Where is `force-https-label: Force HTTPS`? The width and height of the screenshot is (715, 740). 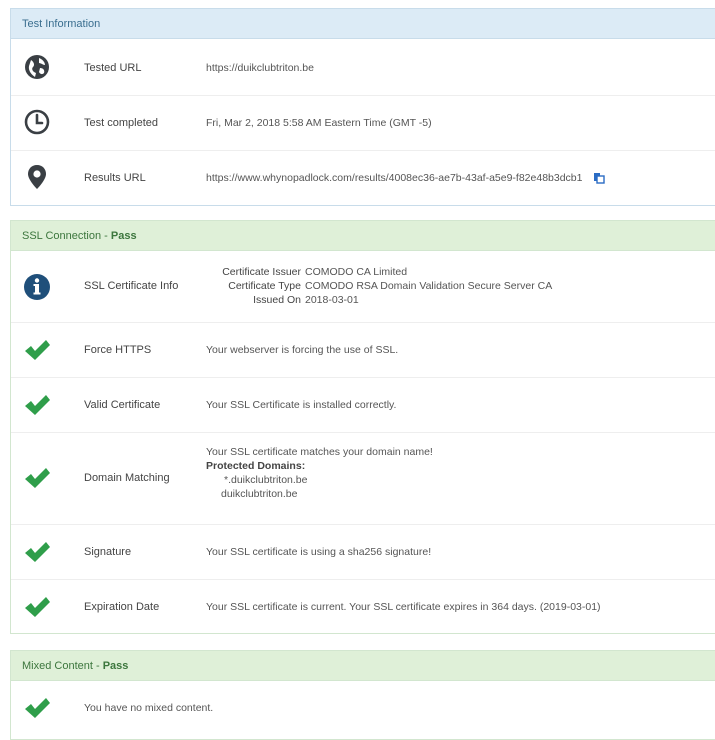
force-https-label: Force HTTPS is located at coordinates (118, 350).